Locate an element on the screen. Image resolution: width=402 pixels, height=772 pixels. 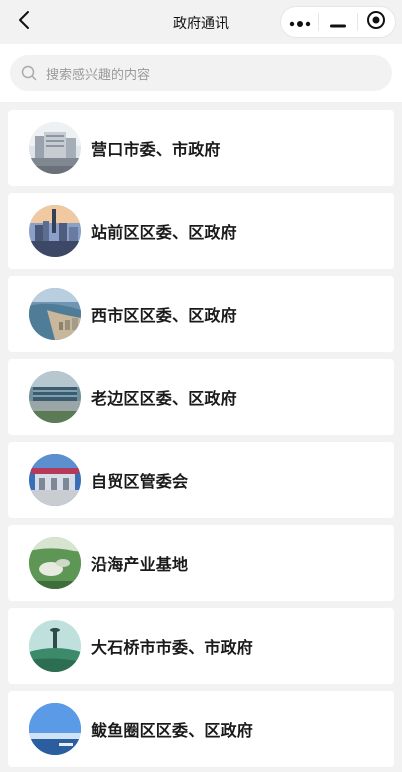
close-button is located at coordinates (376, 22).